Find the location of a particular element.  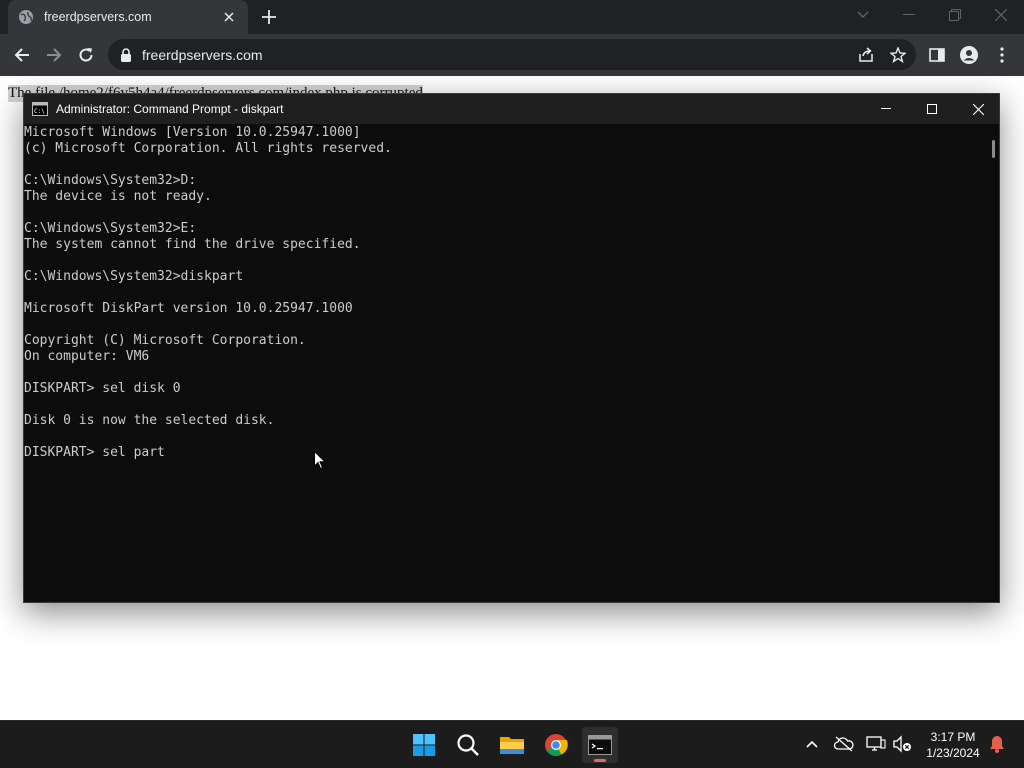

address-text: freerdpservers.com is located at coordinates (202, 54).